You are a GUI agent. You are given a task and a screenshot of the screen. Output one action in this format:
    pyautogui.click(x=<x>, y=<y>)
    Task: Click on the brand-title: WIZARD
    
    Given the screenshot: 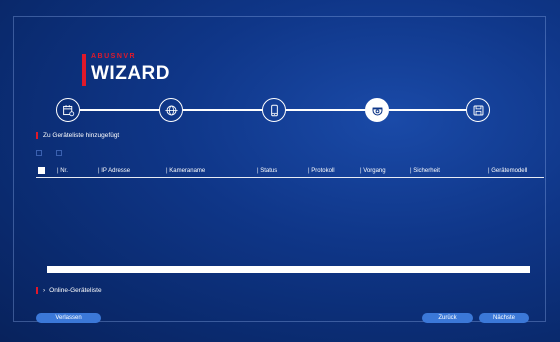 What is the action you would take?
    pyautogui.click(x=130, y=73)
    